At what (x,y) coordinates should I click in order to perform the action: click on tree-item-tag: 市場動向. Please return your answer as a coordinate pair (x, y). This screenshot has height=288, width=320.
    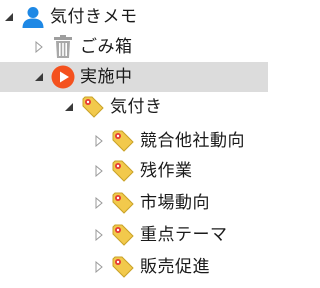
    Looking at the image, I should click on (134, 203).